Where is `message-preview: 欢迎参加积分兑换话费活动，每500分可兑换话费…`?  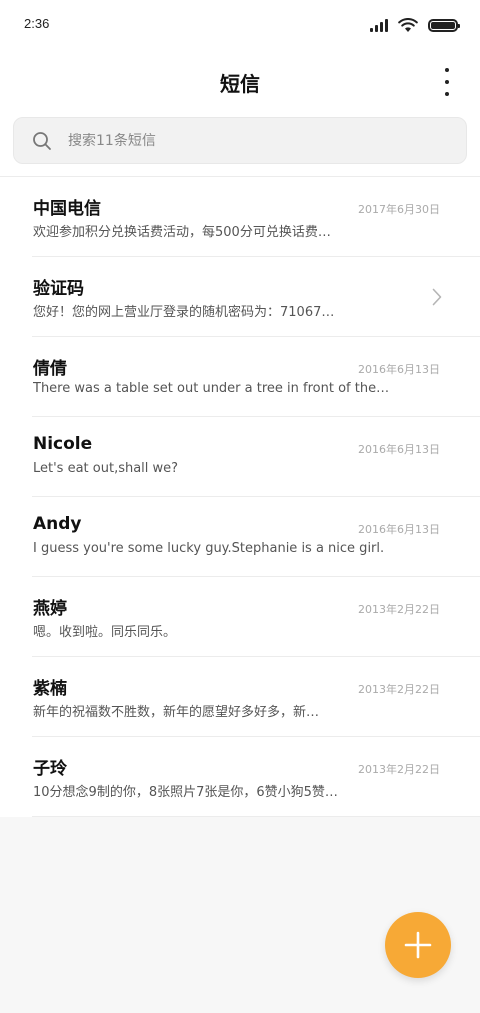
message-preview: 欢迎参加积分兑换话费活动，每500分可兑换话费… is located at coordinates (182, 232).